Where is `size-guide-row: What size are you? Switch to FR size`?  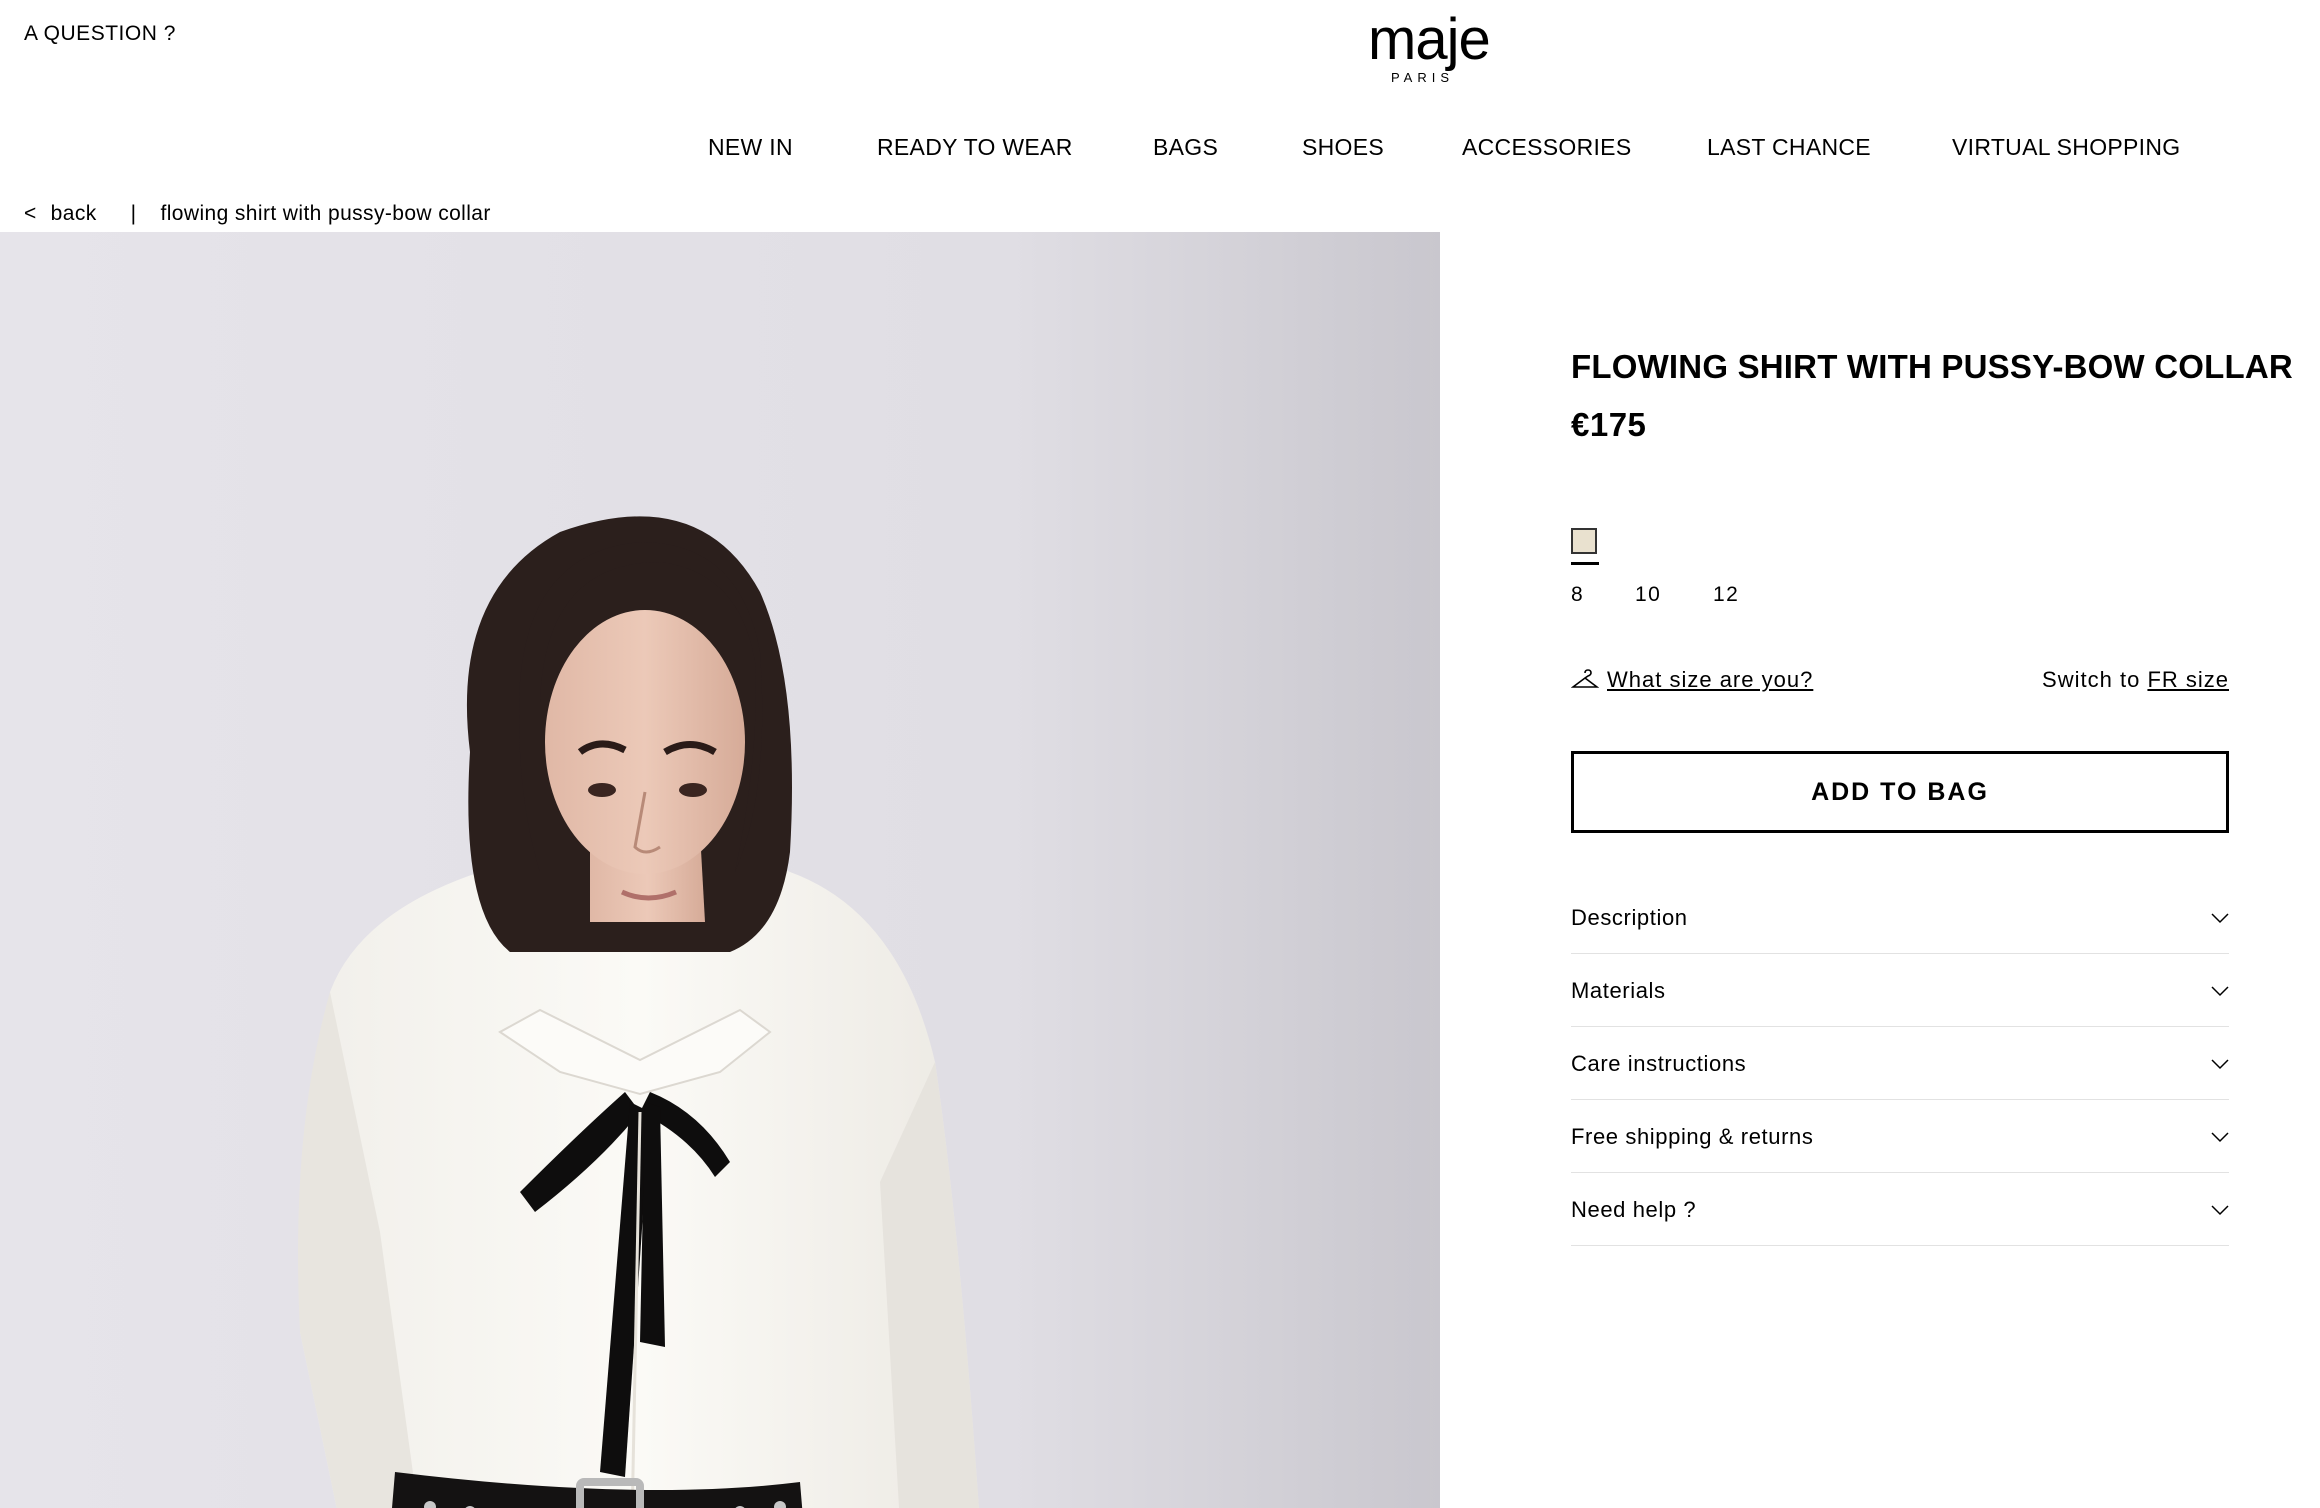 size-guide-row: What size are you? Switch to FR size is located at coordinates (1900, 680).